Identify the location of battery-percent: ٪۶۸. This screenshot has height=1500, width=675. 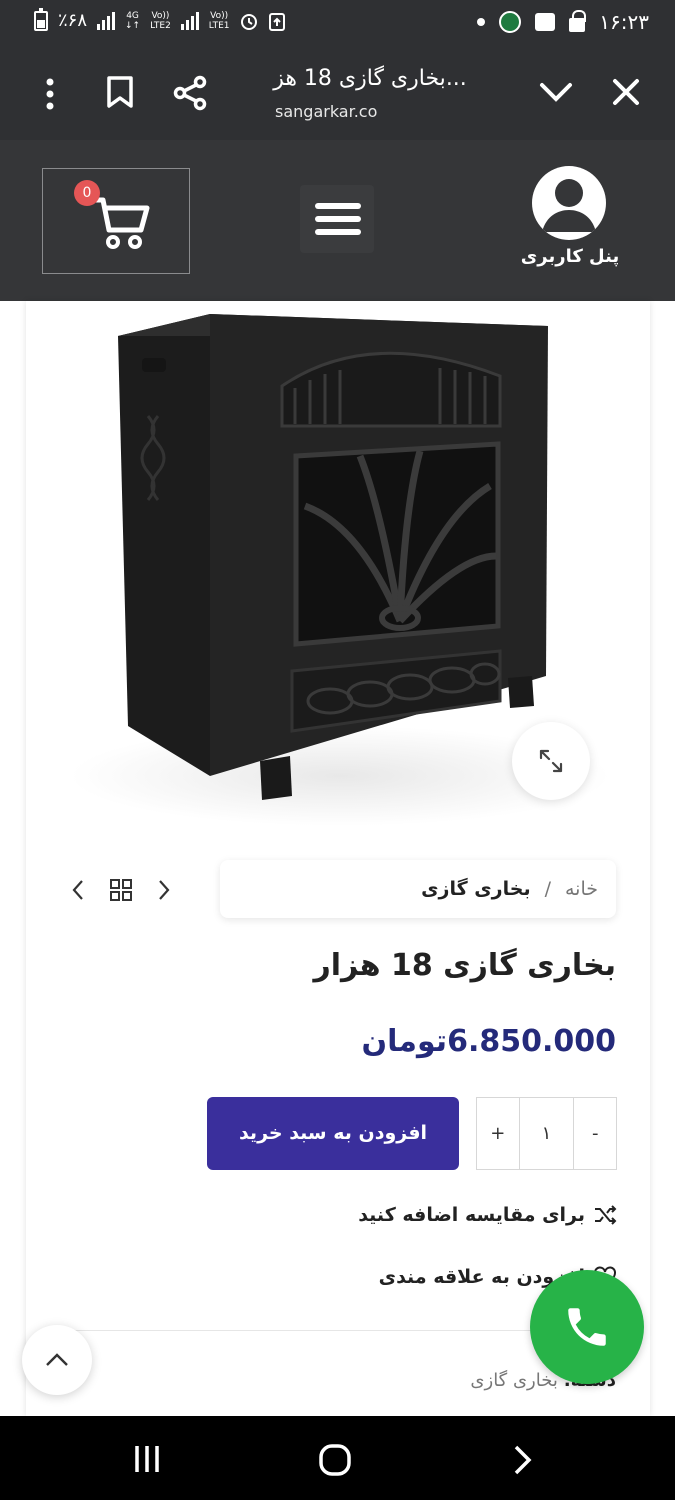
(73, 20).